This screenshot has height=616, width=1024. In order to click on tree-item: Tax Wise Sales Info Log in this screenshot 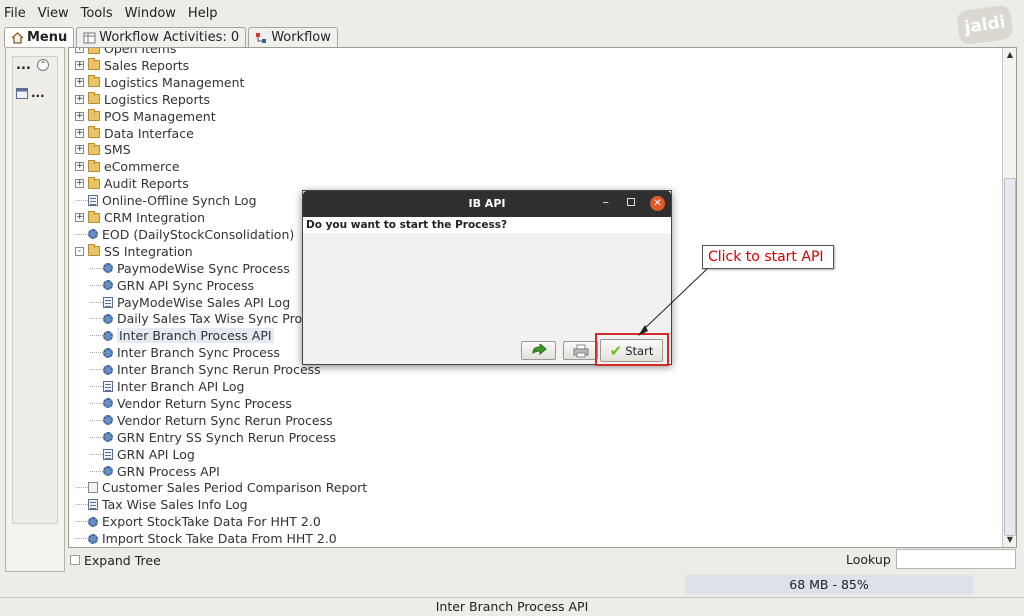, I will do `click(161, 504)`.